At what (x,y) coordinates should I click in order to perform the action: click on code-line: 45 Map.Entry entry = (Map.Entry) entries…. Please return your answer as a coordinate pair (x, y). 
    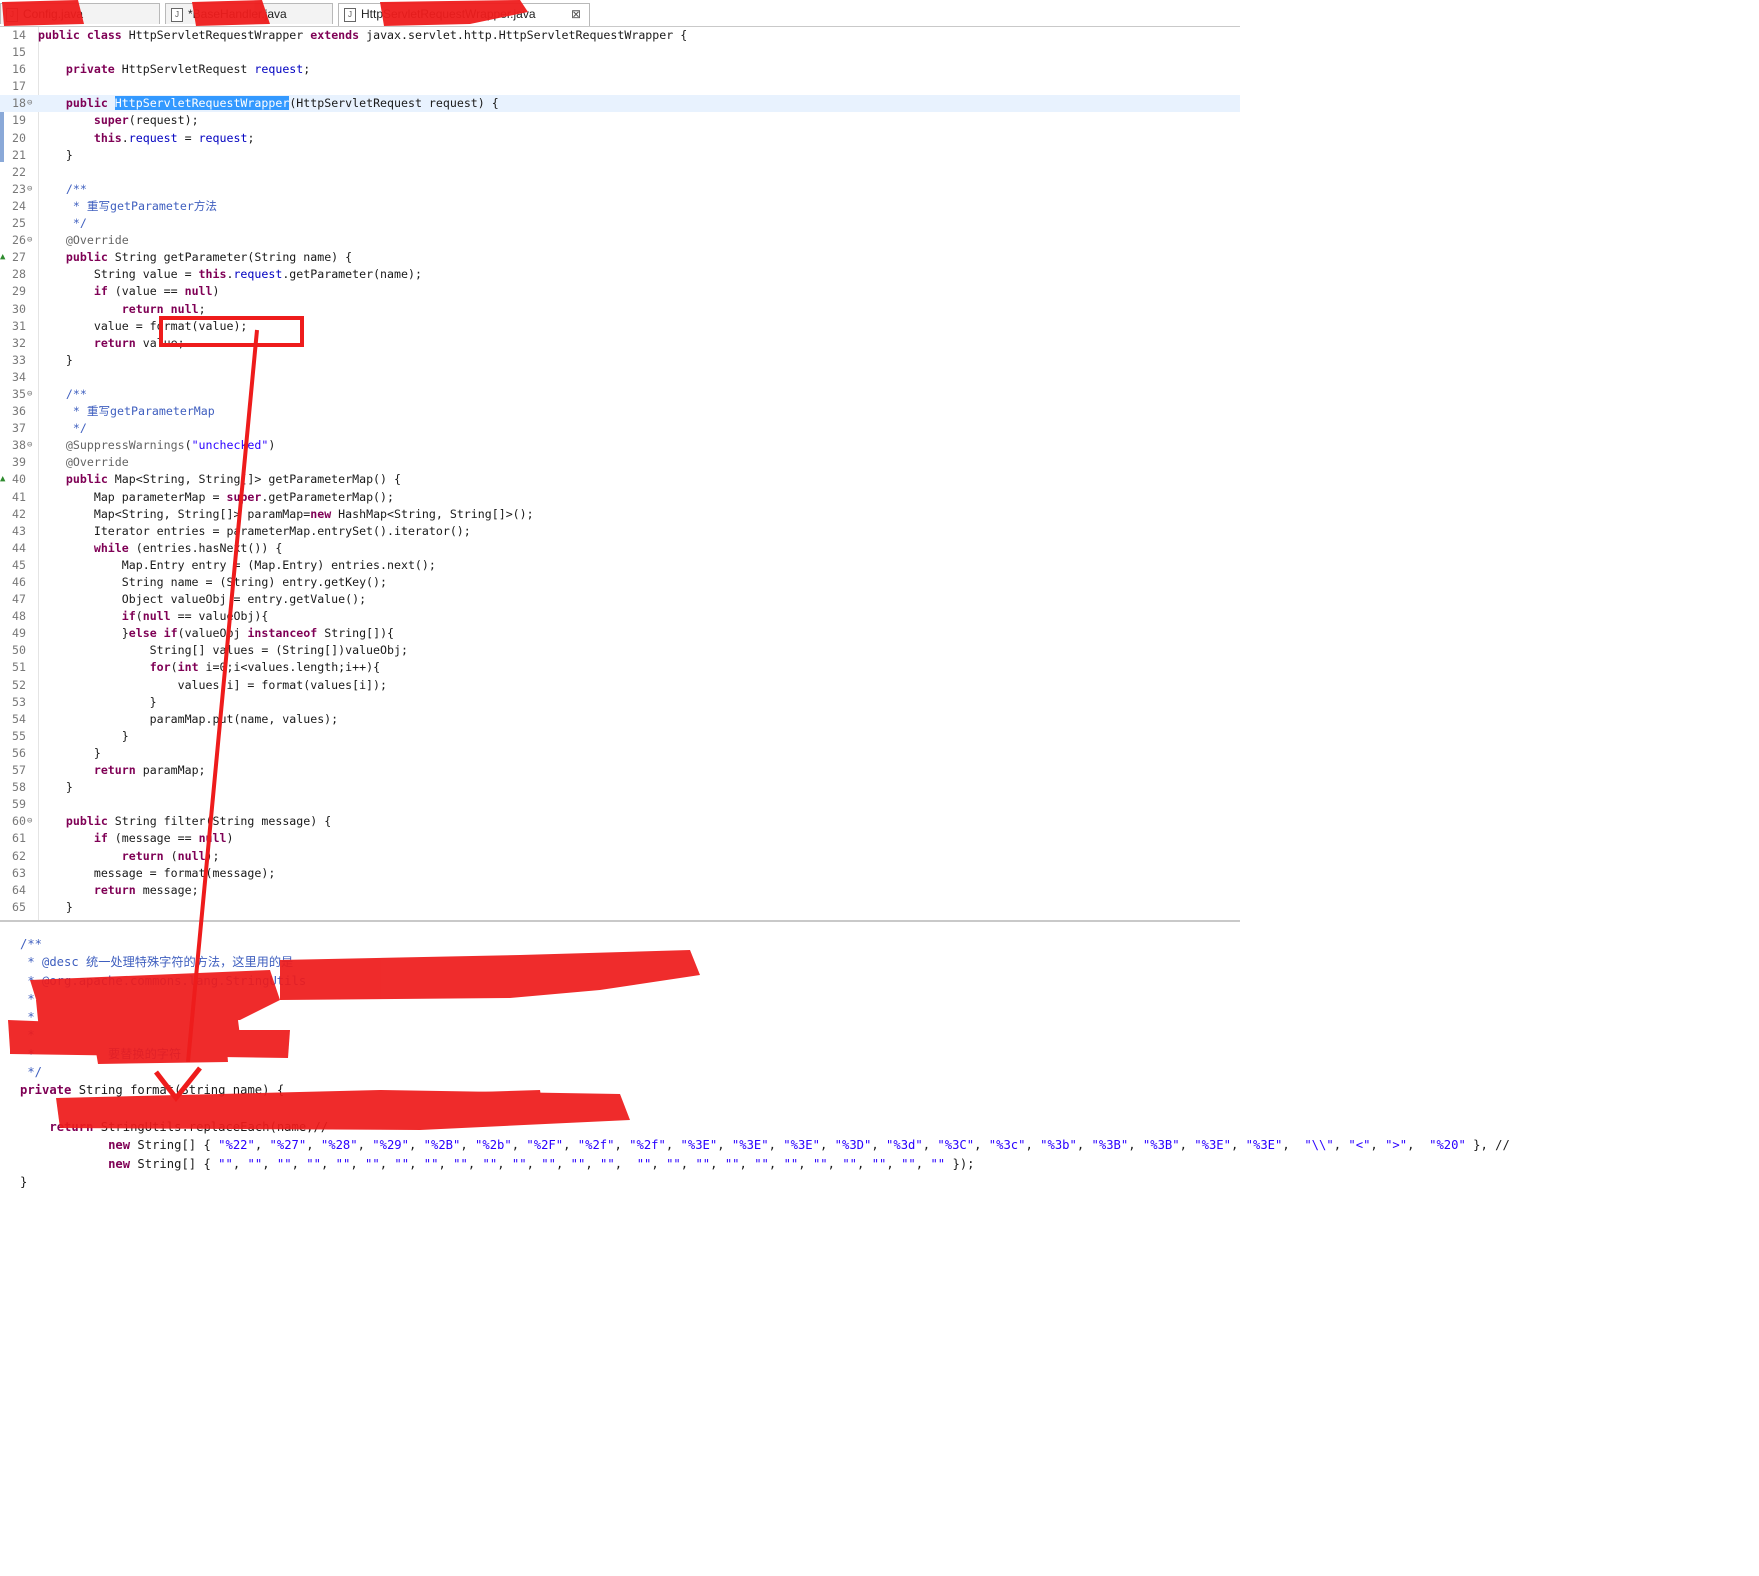
    Looking at the image, I should click on (620, 565).